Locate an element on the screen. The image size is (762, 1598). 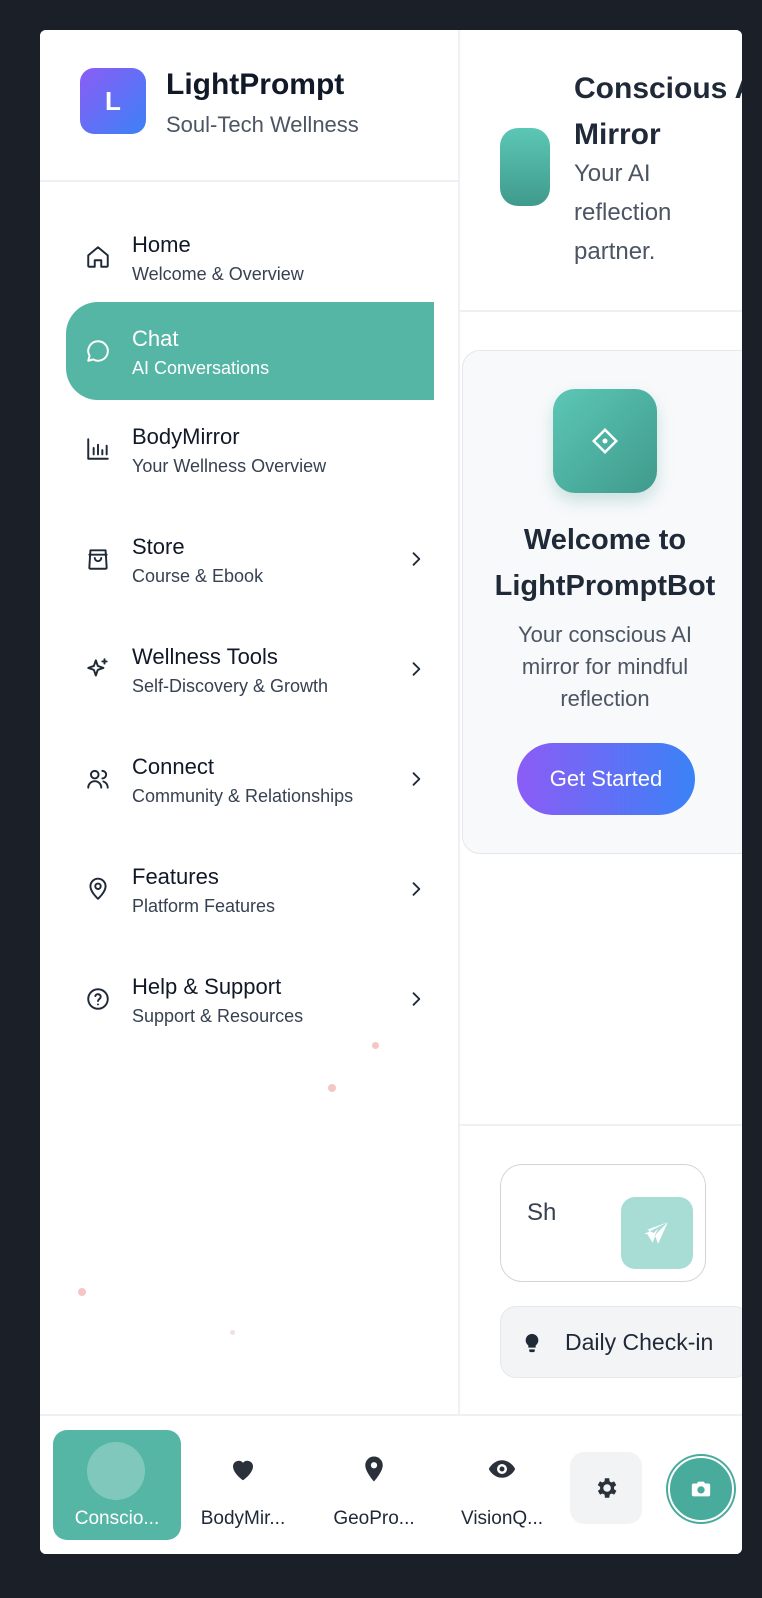
sidebar-item-chat: Chat AI Conversations is located at coordinates (250, 351).